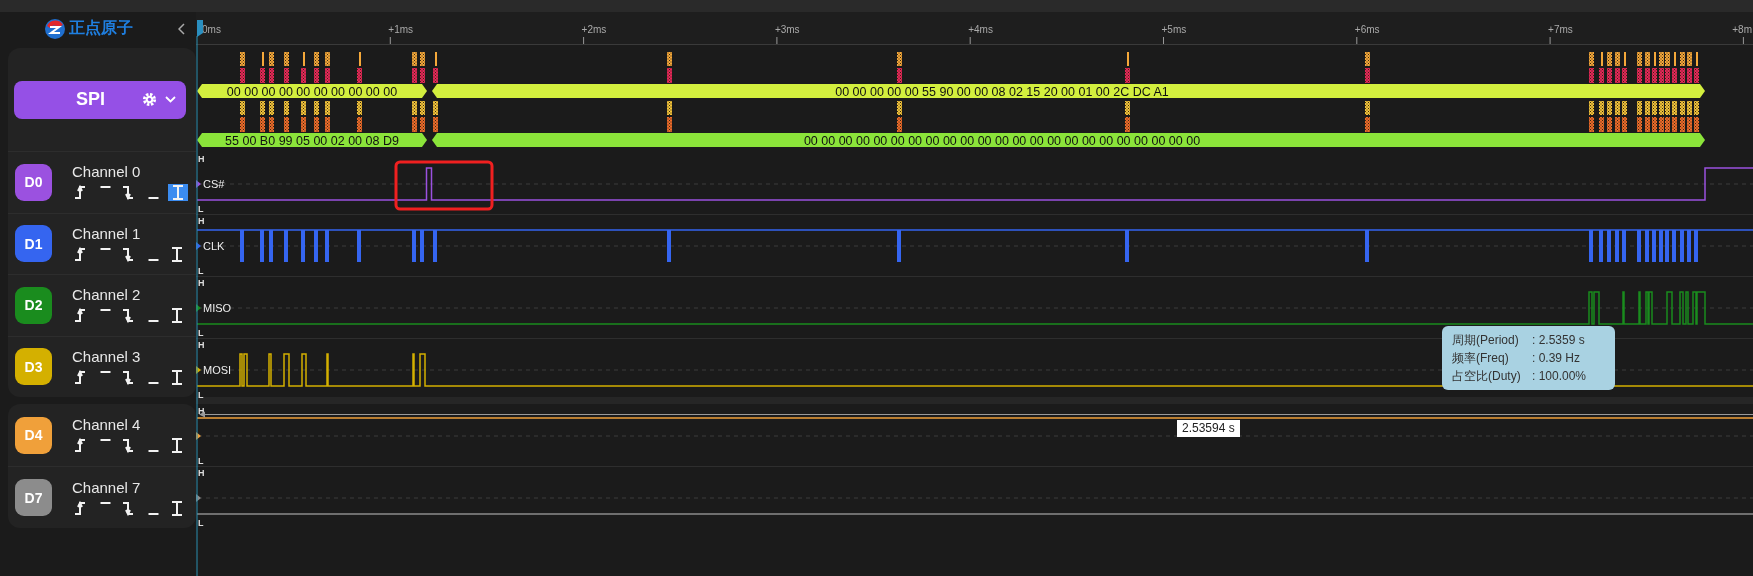 The width and height of the screenshot is (1753, 576). Describe the element at coordinates (101, 28) in the screenshot. I see `logo-text: 正点原子` at that location.